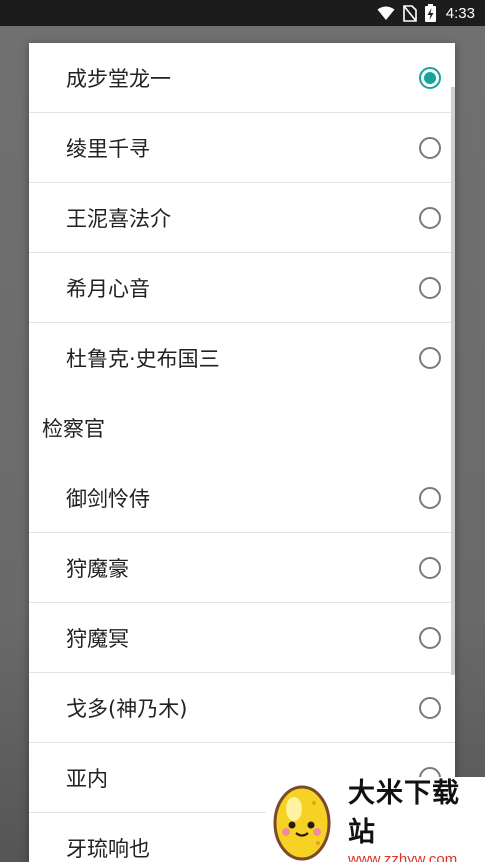 This screenshot has height=862, width=485. I want to click on item-label: 成步堂龙一, so click(118, 78).